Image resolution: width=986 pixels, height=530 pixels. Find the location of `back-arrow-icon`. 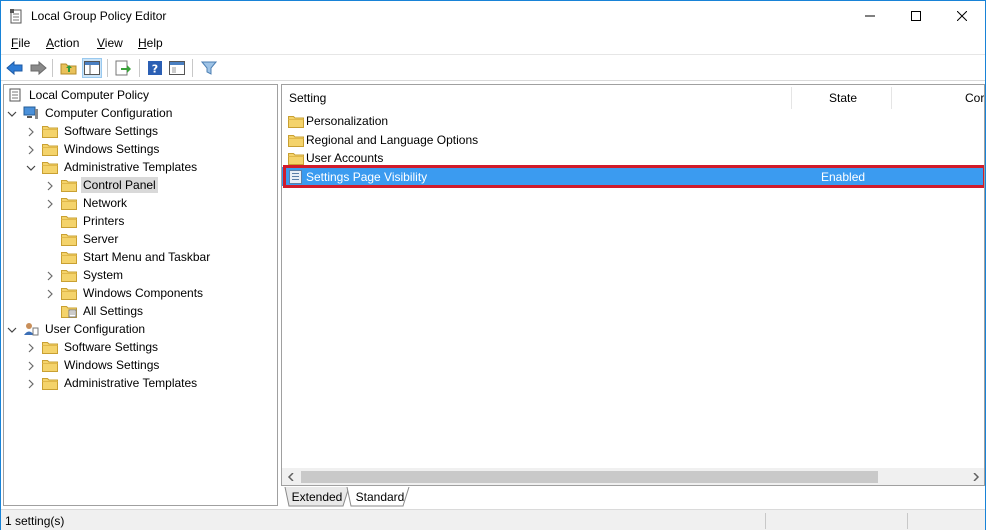

back-arrow-icon is located at coordinates (14, 68).